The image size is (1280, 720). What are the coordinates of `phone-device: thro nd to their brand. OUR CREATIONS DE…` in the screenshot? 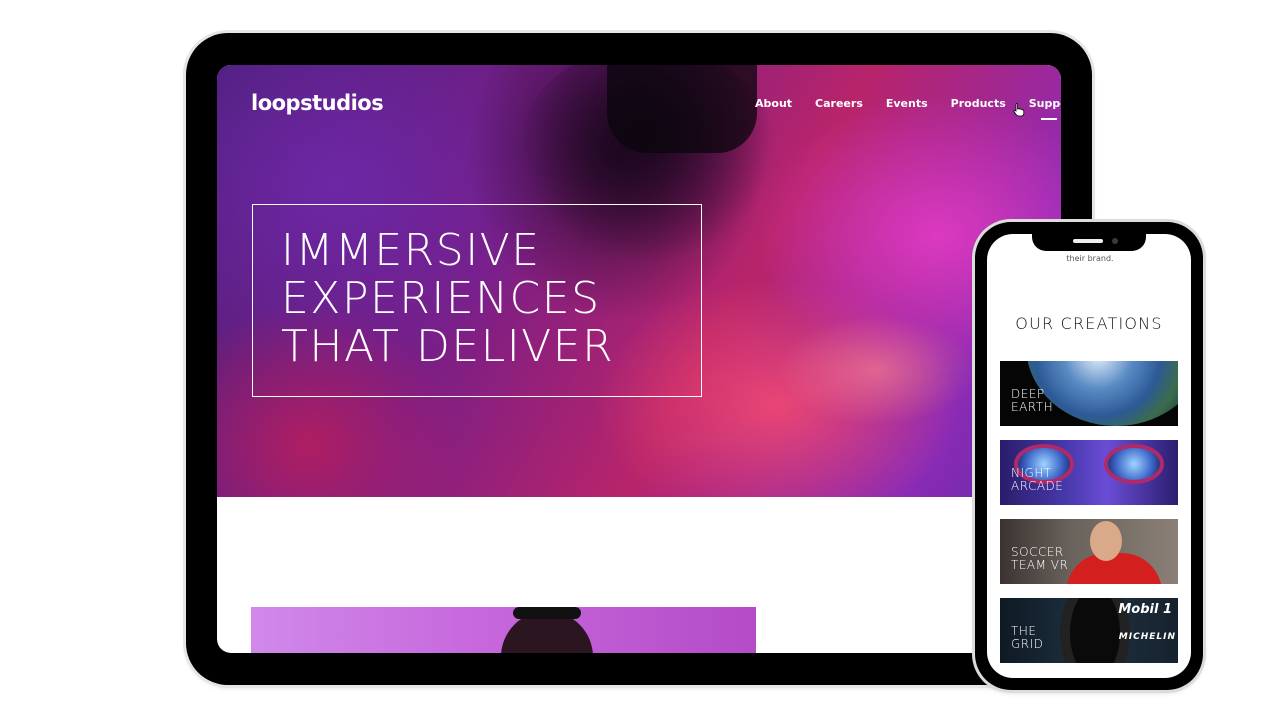 It's located at (1089, 456).